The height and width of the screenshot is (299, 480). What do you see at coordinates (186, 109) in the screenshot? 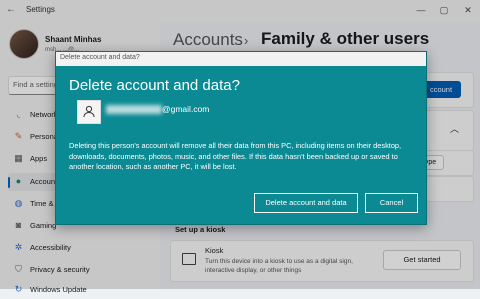
I see `dialog-email: @gmail.com` at bounding box center [186, 109].